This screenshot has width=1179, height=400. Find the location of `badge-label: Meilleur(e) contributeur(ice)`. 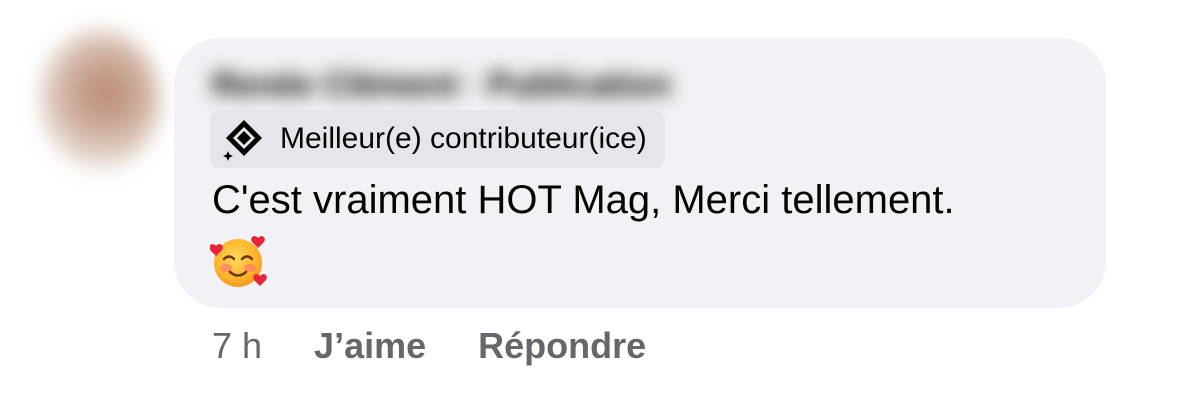

badge-label: Meilleur(e) contributeur(ice) is located at coordinates (463, 138).